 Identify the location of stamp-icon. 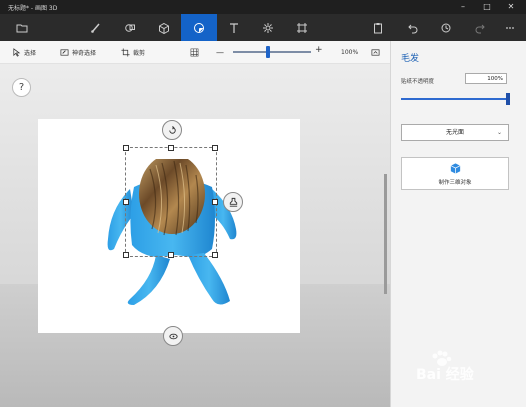
(233, 202).